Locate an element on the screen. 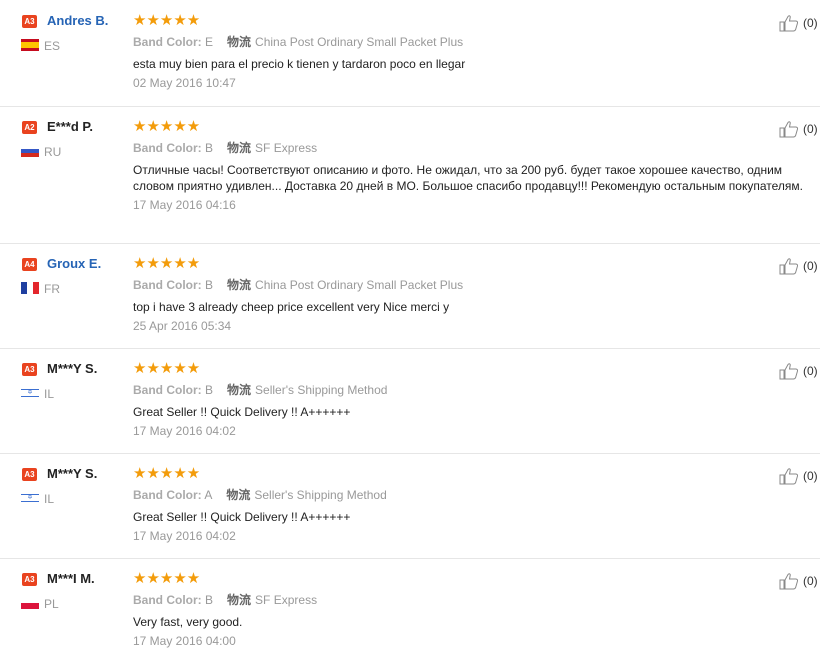  review-date: 25 Apr 2016 05:34 is located at coordinates (182, 326).